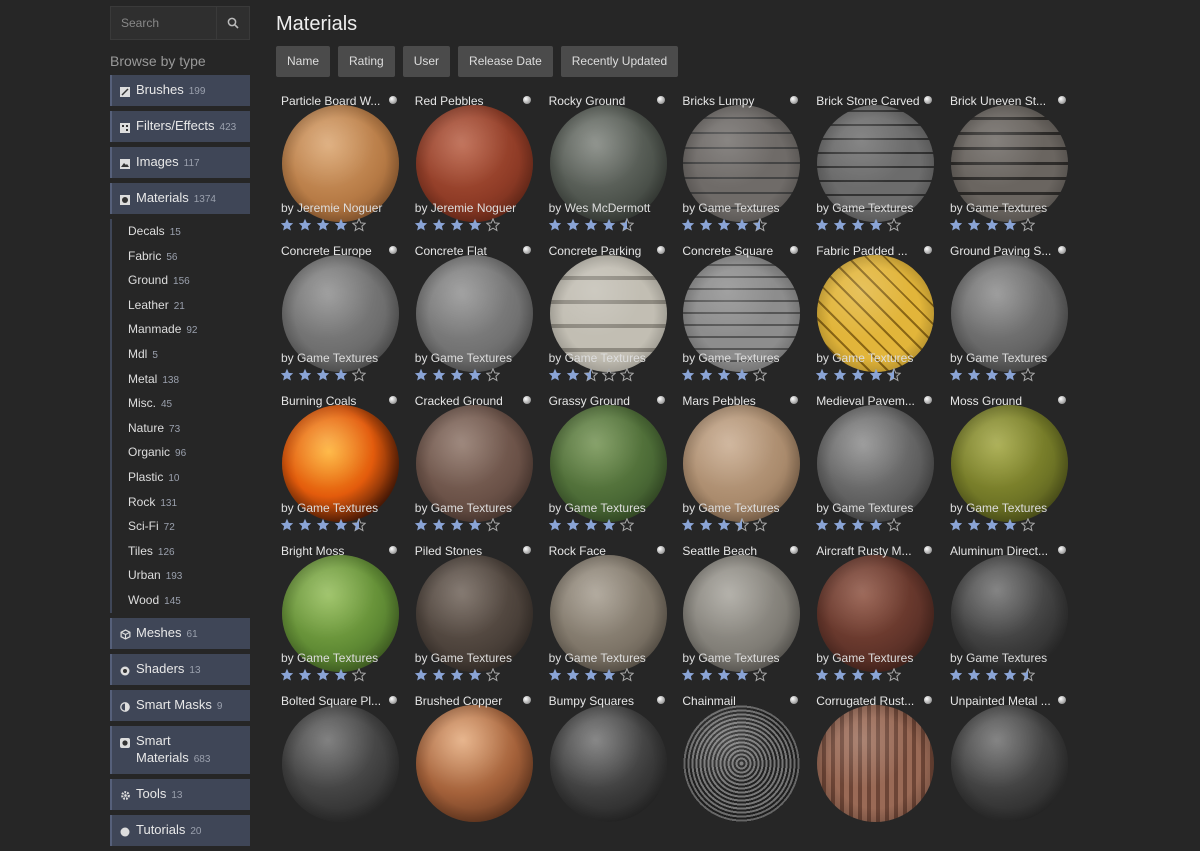 The width and height of the screenshot is (1200, 851). What do you see at coordinates (189, 551) in the screenshot?
I see `subtype-tiles: Tiles 126` at bounding box center [189, 551].